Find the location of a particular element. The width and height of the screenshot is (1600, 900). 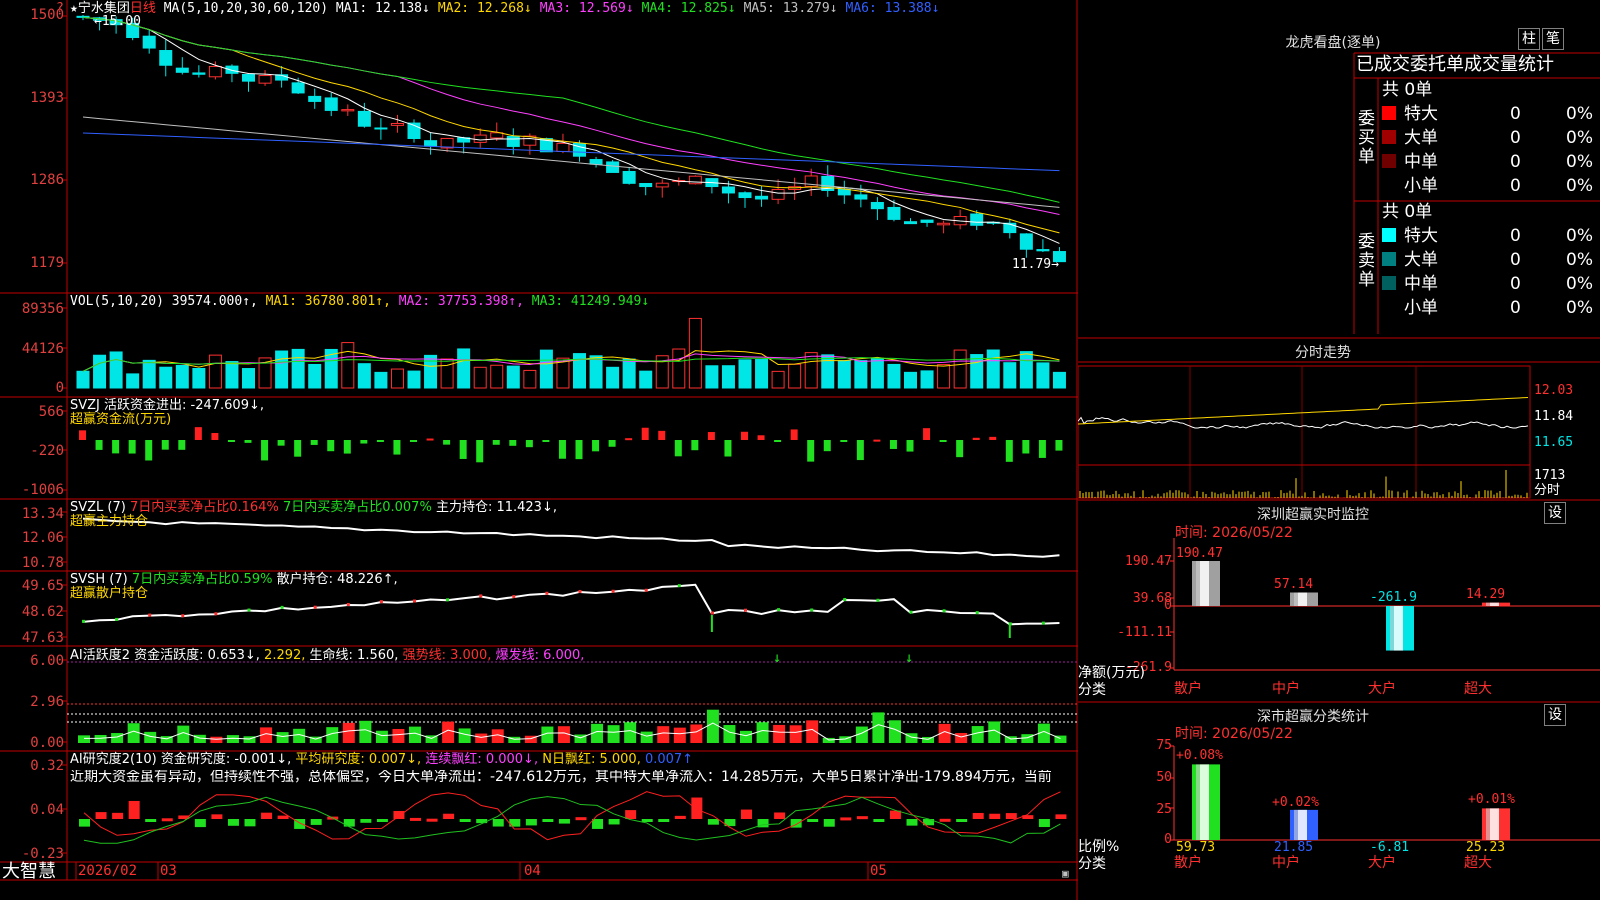

sz-class-axis-label: 75 is located at coordinates (1164, 745).